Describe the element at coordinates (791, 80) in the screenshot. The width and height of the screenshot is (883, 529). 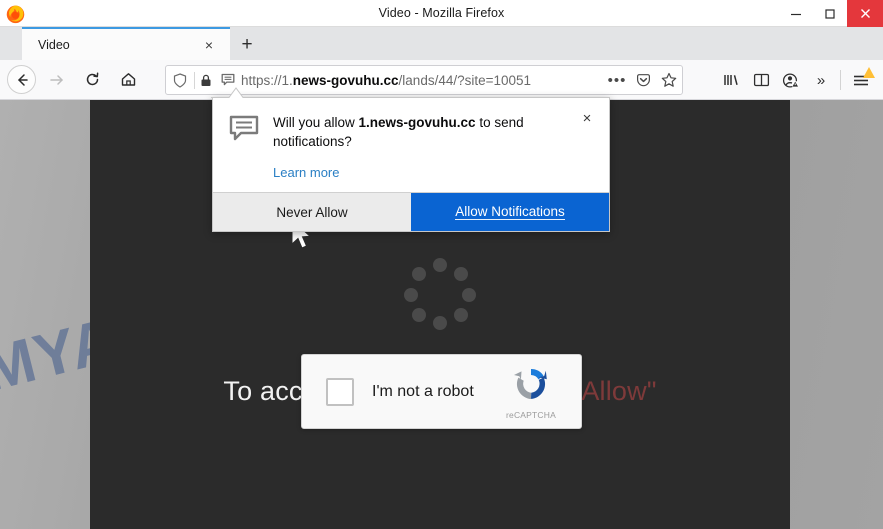
I see `account-warning-icon` at that location.